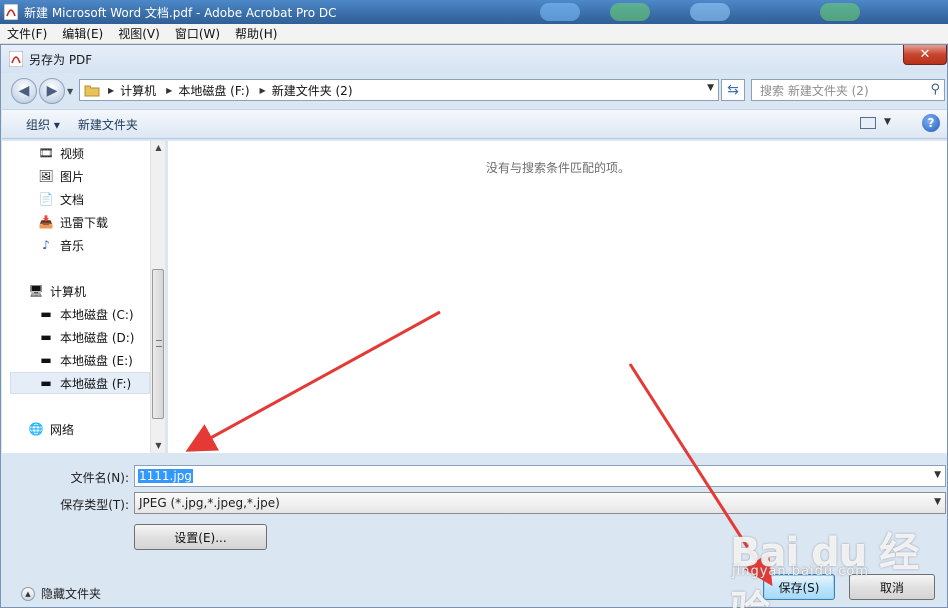 The width and height of the screenshot is (948, 608). Describe the element at coordinates (46, 245) in the screenshot. I see `music-icon: ♪` at that location.